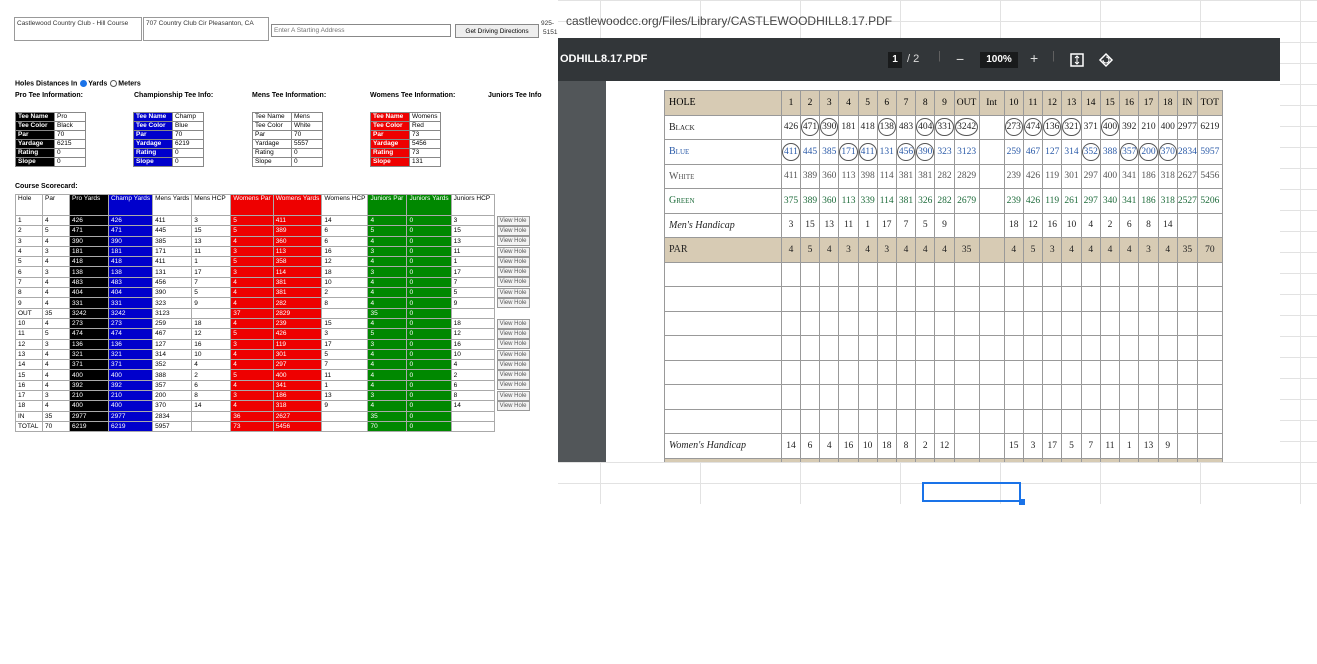  What do you see at coordinates (1034, 58) in the screenshot?
I see `zoom-in-button: +` at bounding box center [1034, 58].